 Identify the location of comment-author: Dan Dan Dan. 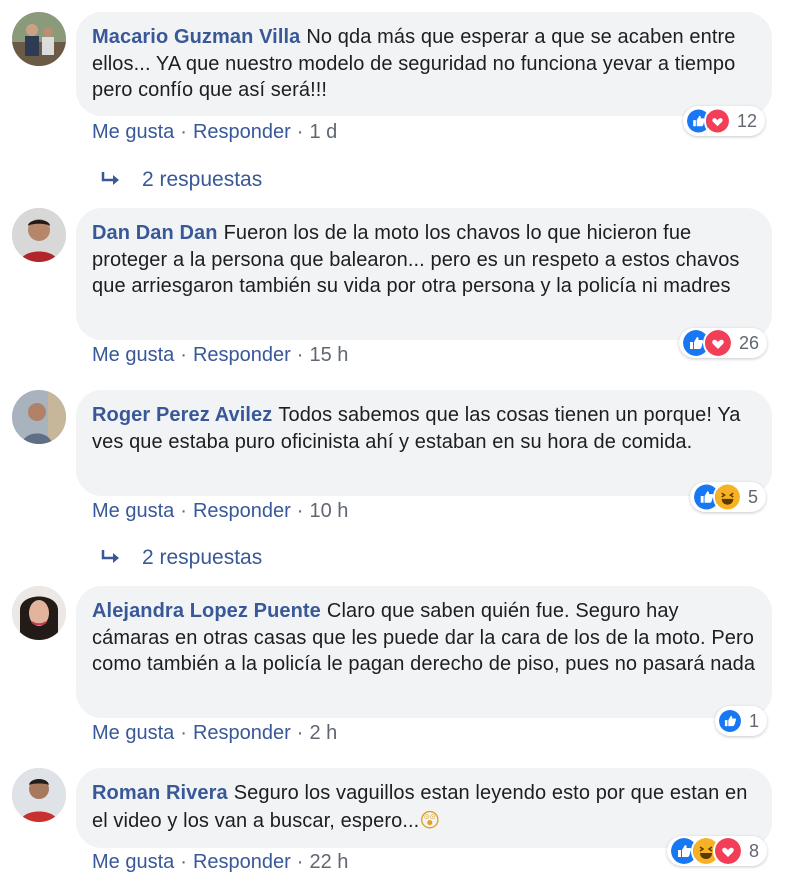
(155, 233).